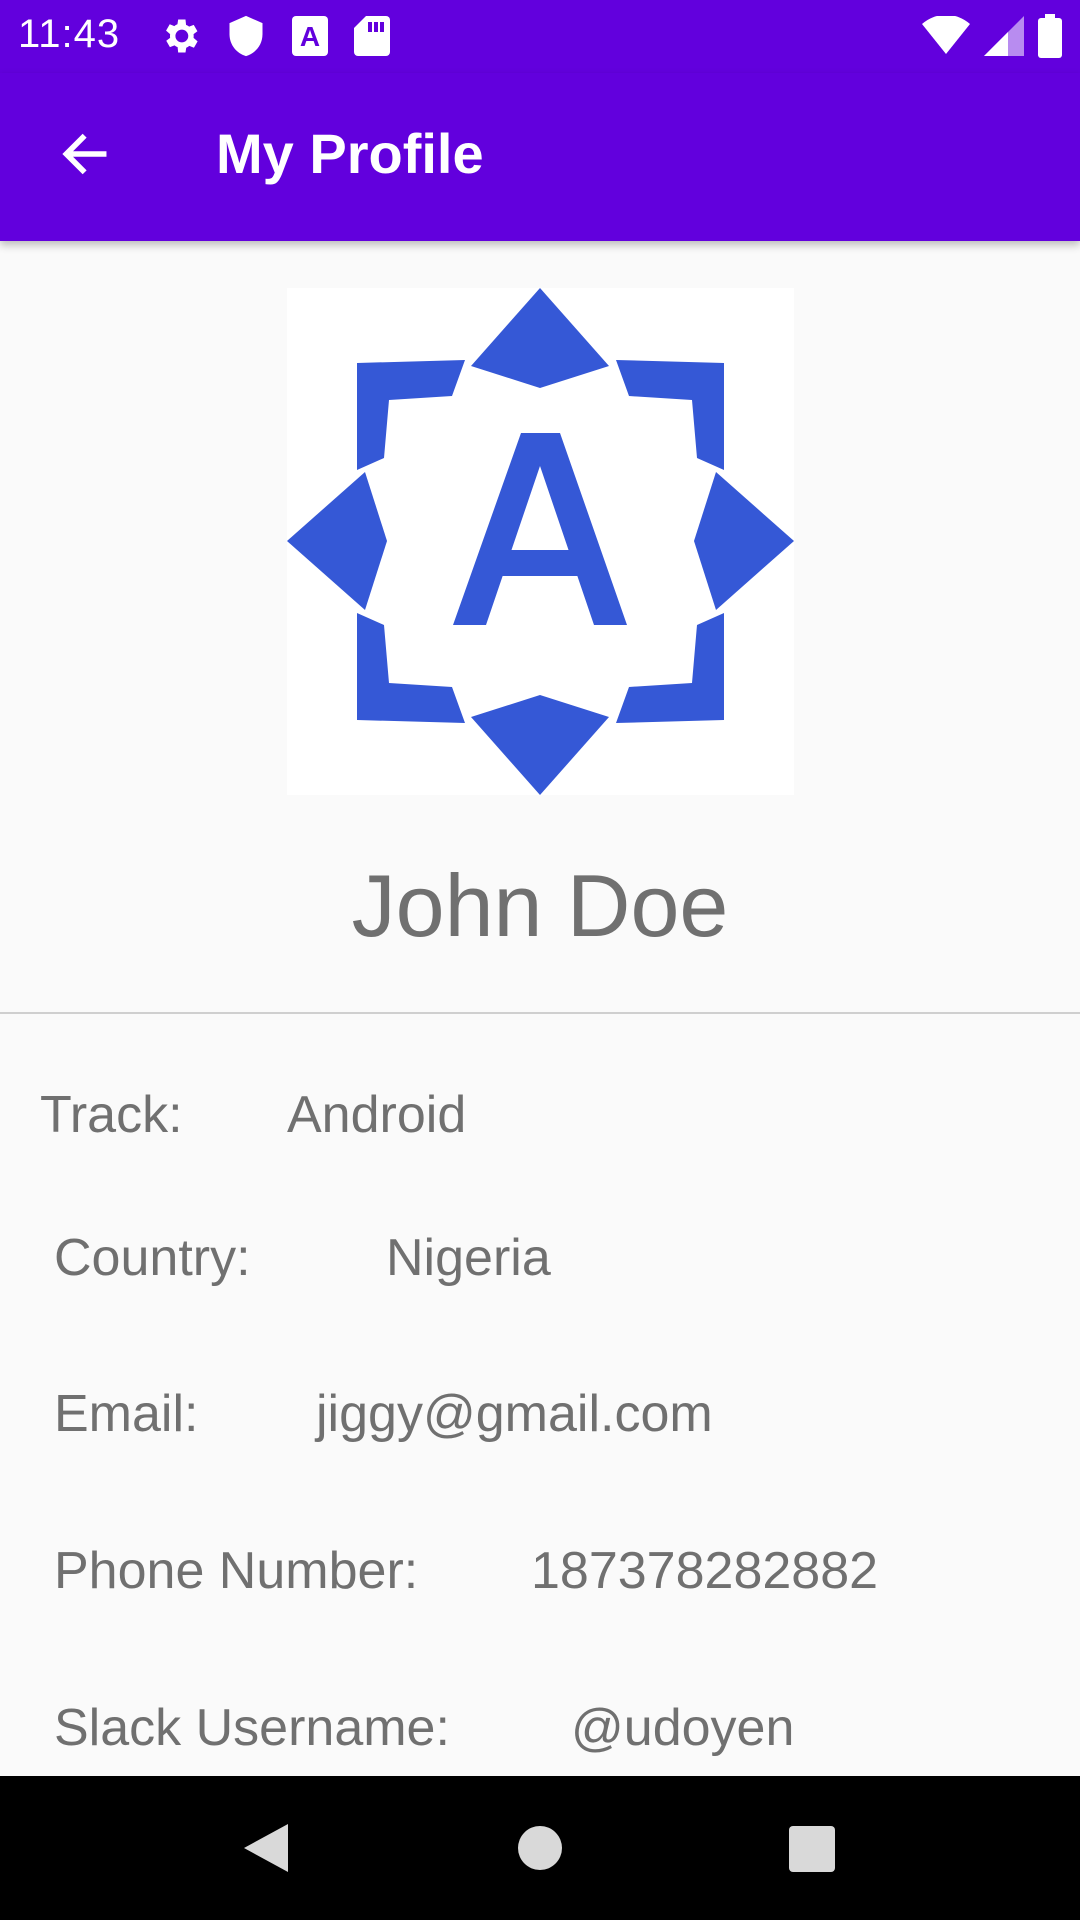 The image size is (1080, 1920). Describe the element at coordinates (1050, 36) in the screenshot. I see `battery-icon` at that location.